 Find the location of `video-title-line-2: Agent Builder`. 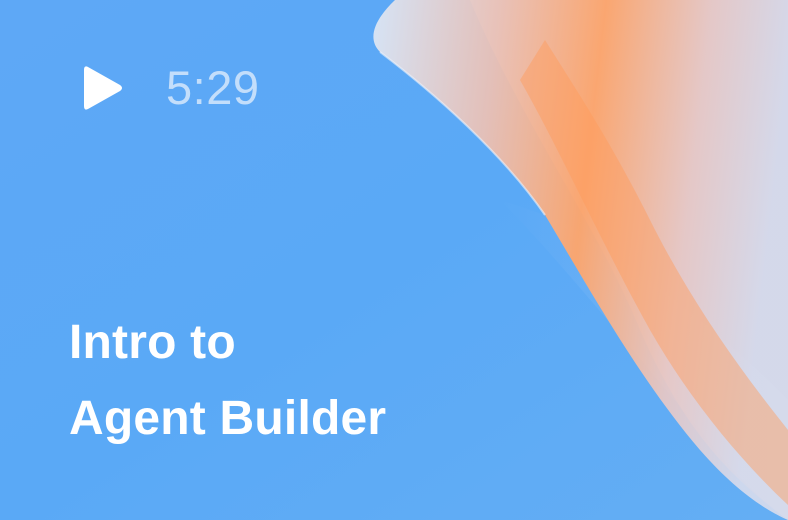

video-title-line-2: Agent Builder is located at coordinates (228, 418).